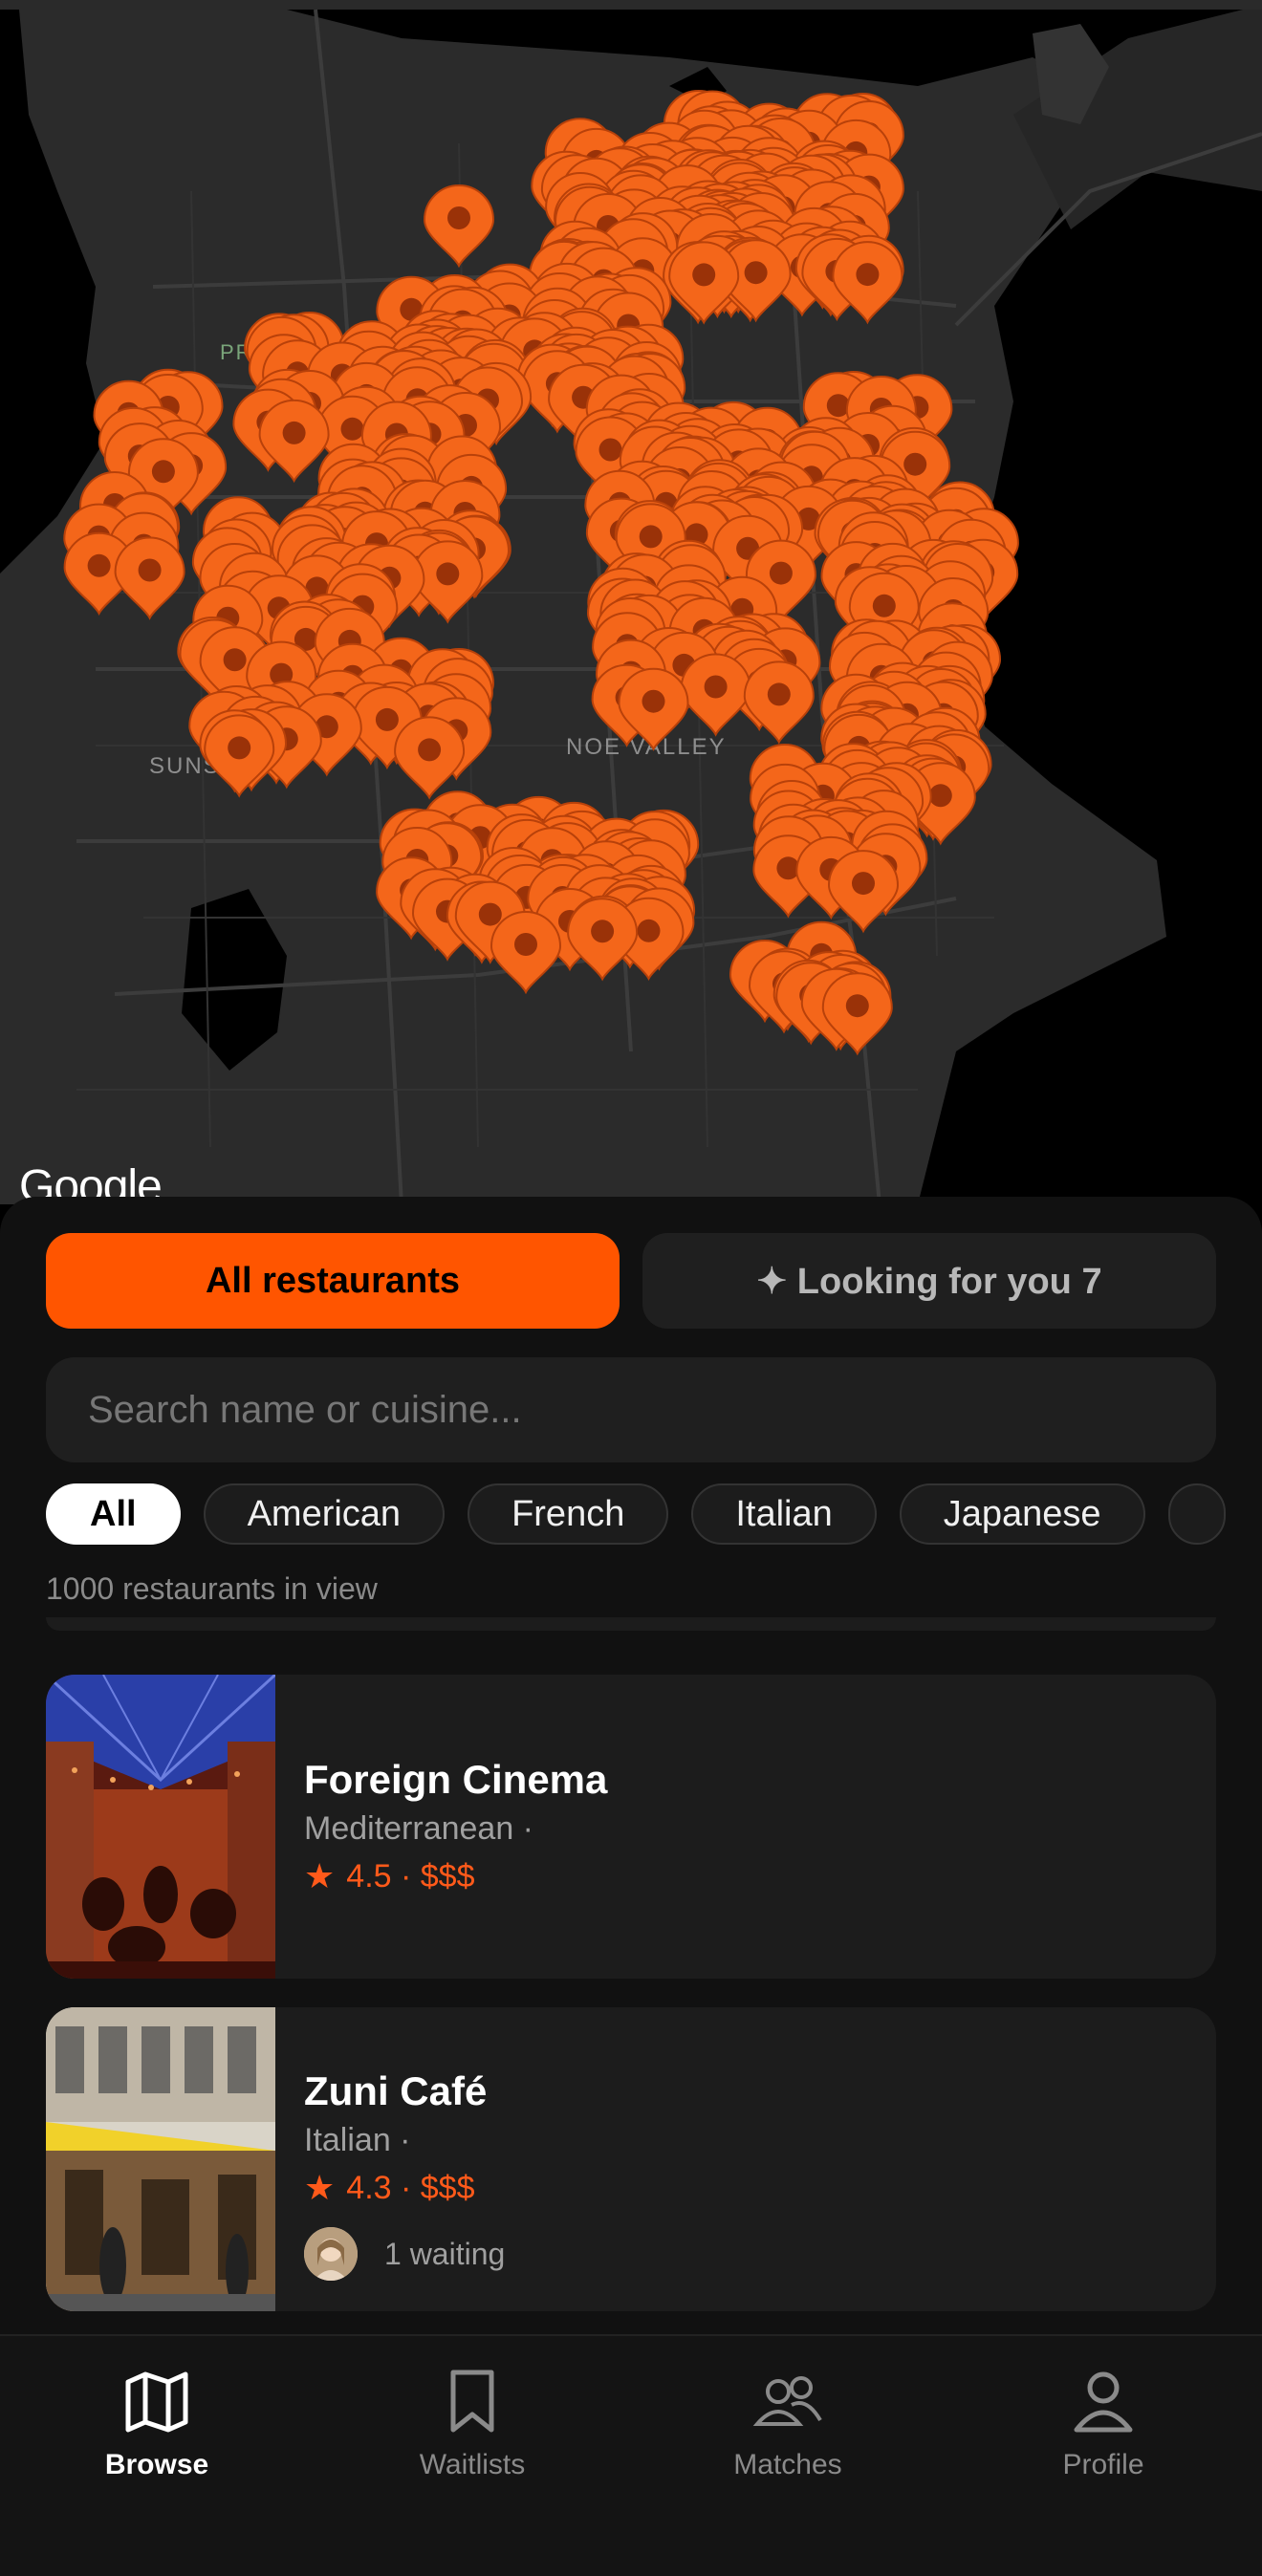 Image resolution: width=1262 pixels, height=2576 pixels. What do you see at coordinates (1103, 2402) in the screenshot?
I see `person-icon` at bounding box center [1103, 2402].